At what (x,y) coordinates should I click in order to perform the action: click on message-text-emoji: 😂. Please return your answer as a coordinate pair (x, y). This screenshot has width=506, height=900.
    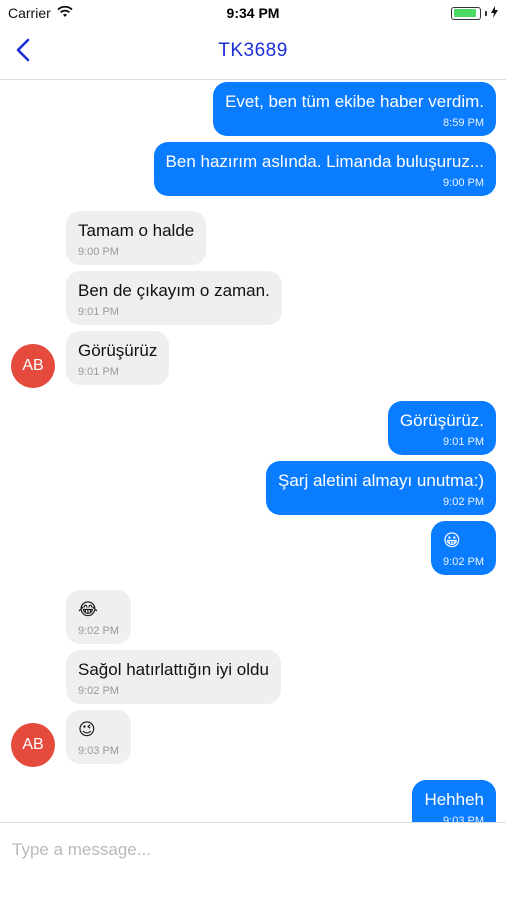
    Looking at the image, I should click on (88, 609).